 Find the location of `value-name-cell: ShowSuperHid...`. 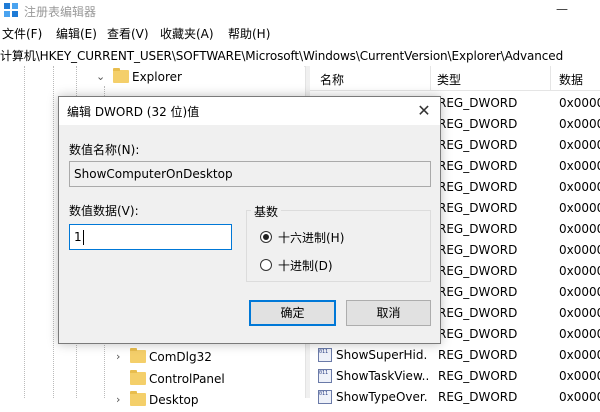

value-name-cell: ShowSuperHid... is located at coordinates (382, 355).